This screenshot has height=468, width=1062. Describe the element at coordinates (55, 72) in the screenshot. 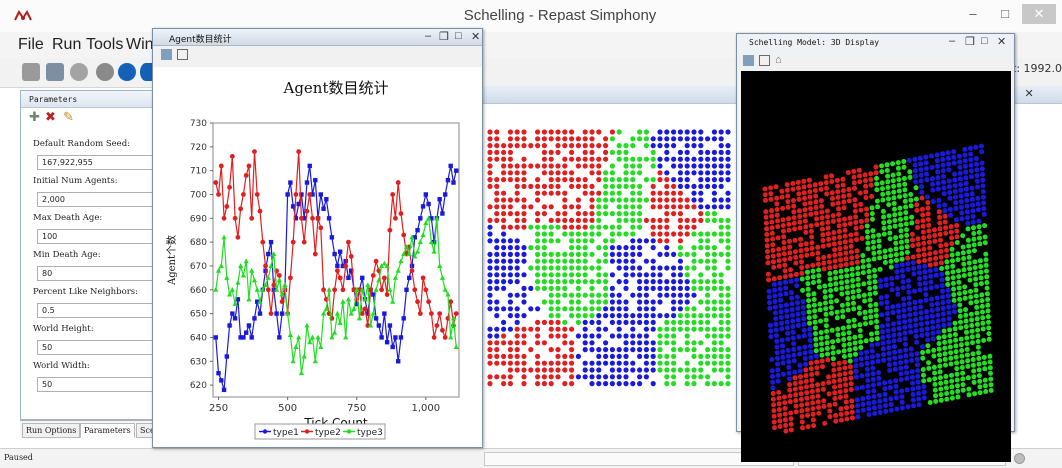

I see `disk-icon` at that location.